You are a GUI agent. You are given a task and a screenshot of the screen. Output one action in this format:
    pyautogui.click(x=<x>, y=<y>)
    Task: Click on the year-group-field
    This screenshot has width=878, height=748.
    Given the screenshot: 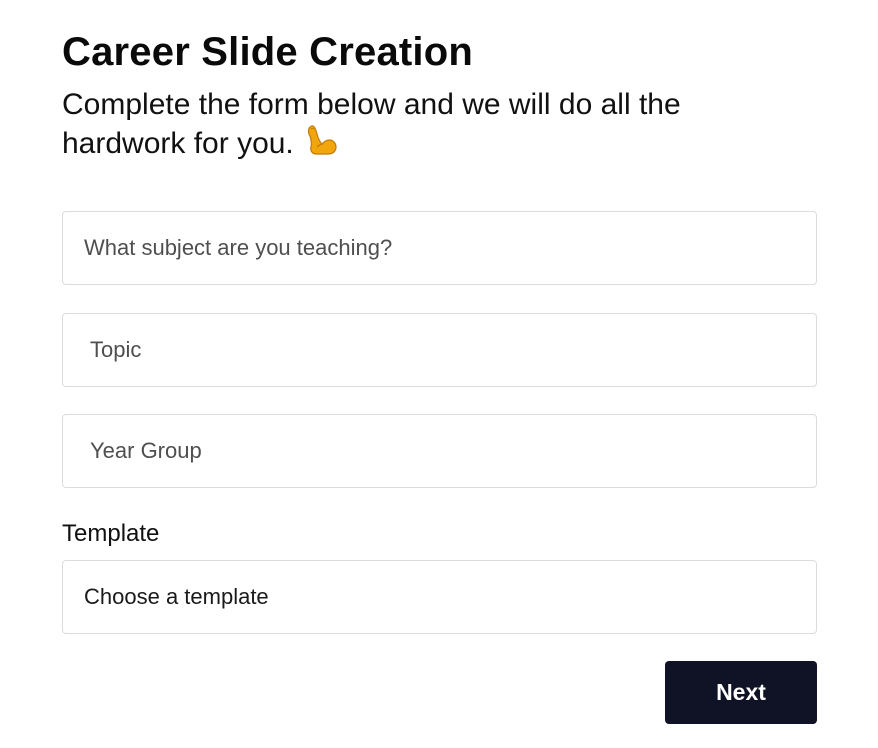 What is the action you would take?
    pyautogui.click(x=439, y=451)
    